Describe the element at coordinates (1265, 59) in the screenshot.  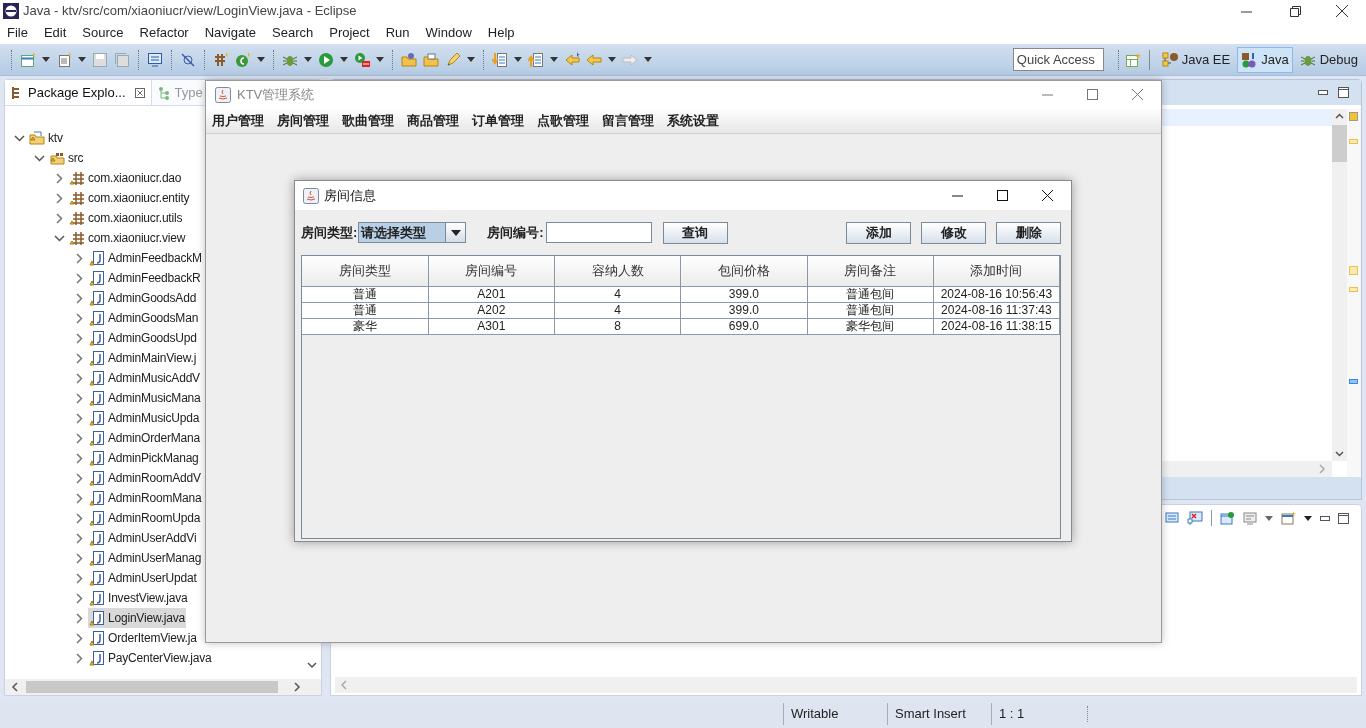
I see `perspective-button: Java` at that location.